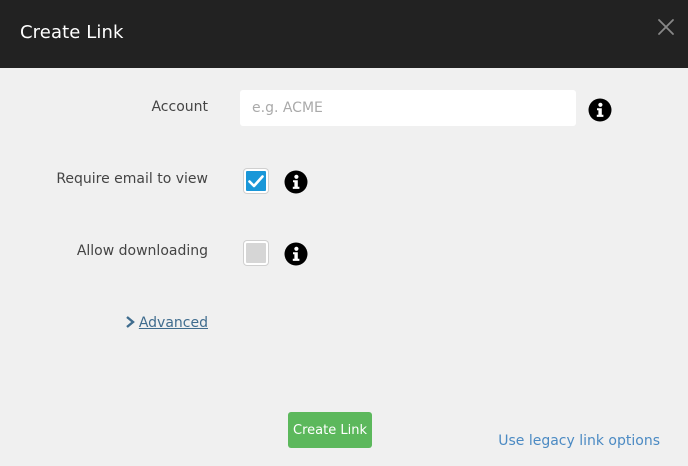 The height and width of the screenshot is (466, 688). I want to click on require-email-label: Require email to view, so click(132, 179).